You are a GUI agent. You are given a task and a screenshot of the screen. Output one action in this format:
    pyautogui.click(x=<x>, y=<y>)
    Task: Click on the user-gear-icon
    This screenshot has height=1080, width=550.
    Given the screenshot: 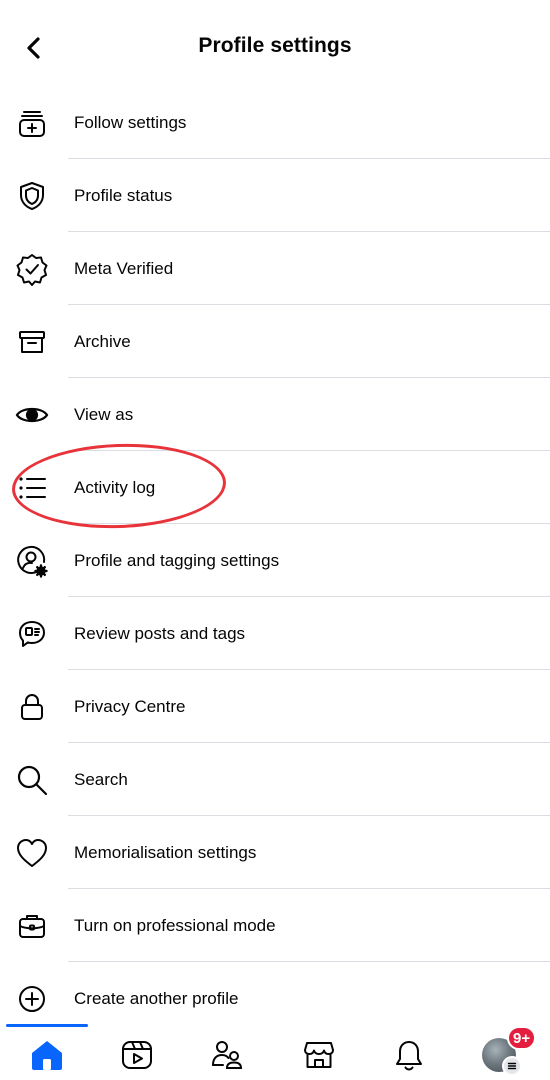 What is the action you would take?
    pyautogui.click(x=32, y=561)
    